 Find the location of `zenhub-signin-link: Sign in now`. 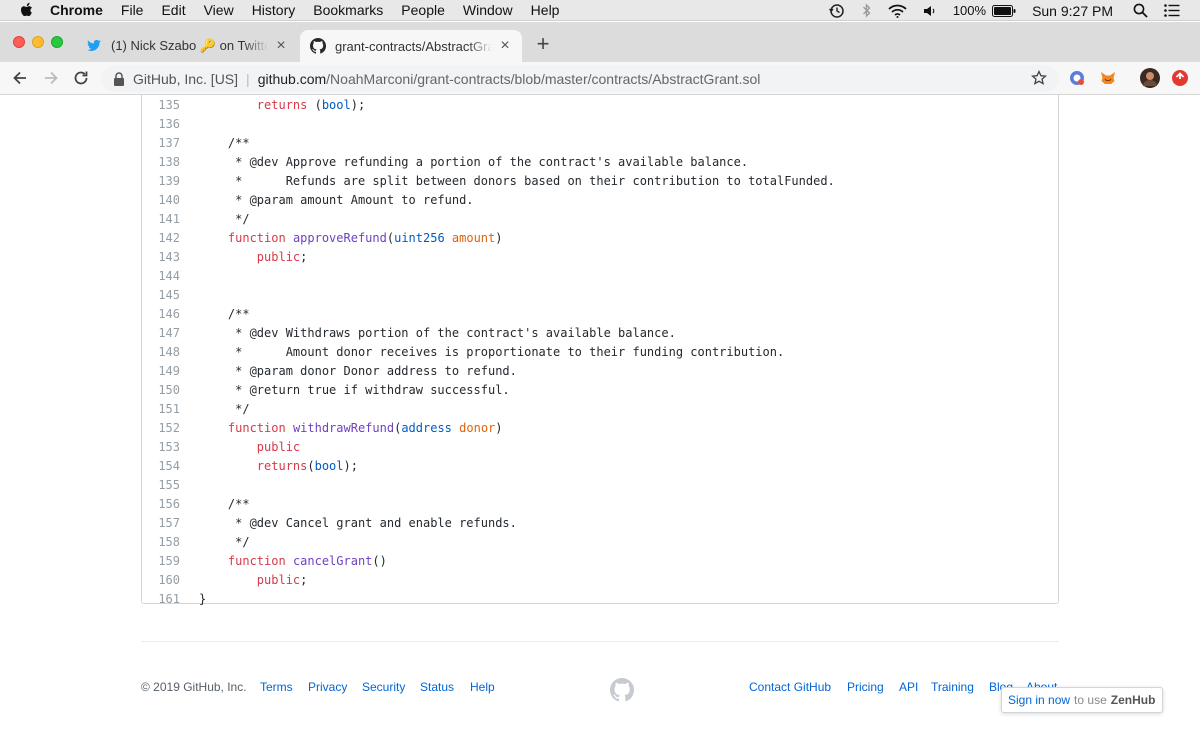

zenhub-signin-link: Sign in now is located at coordinates (1039, 700).